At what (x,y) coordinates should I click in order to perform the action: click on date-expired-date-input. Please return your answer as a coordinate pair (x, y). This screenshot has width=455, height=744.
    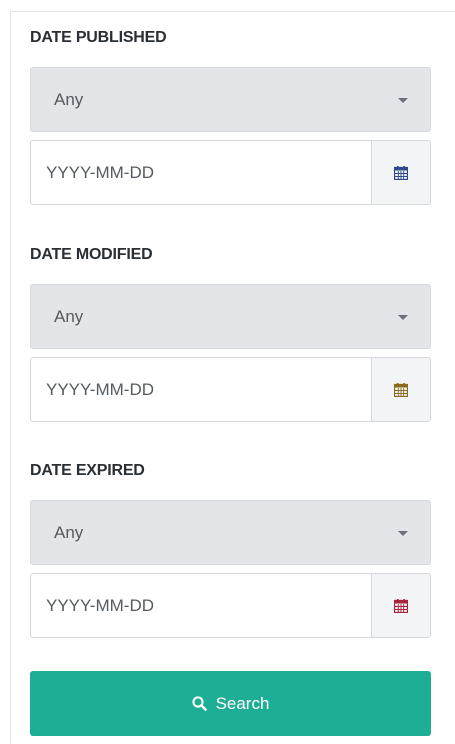
    Looking at the image, I should click on (201, 605).